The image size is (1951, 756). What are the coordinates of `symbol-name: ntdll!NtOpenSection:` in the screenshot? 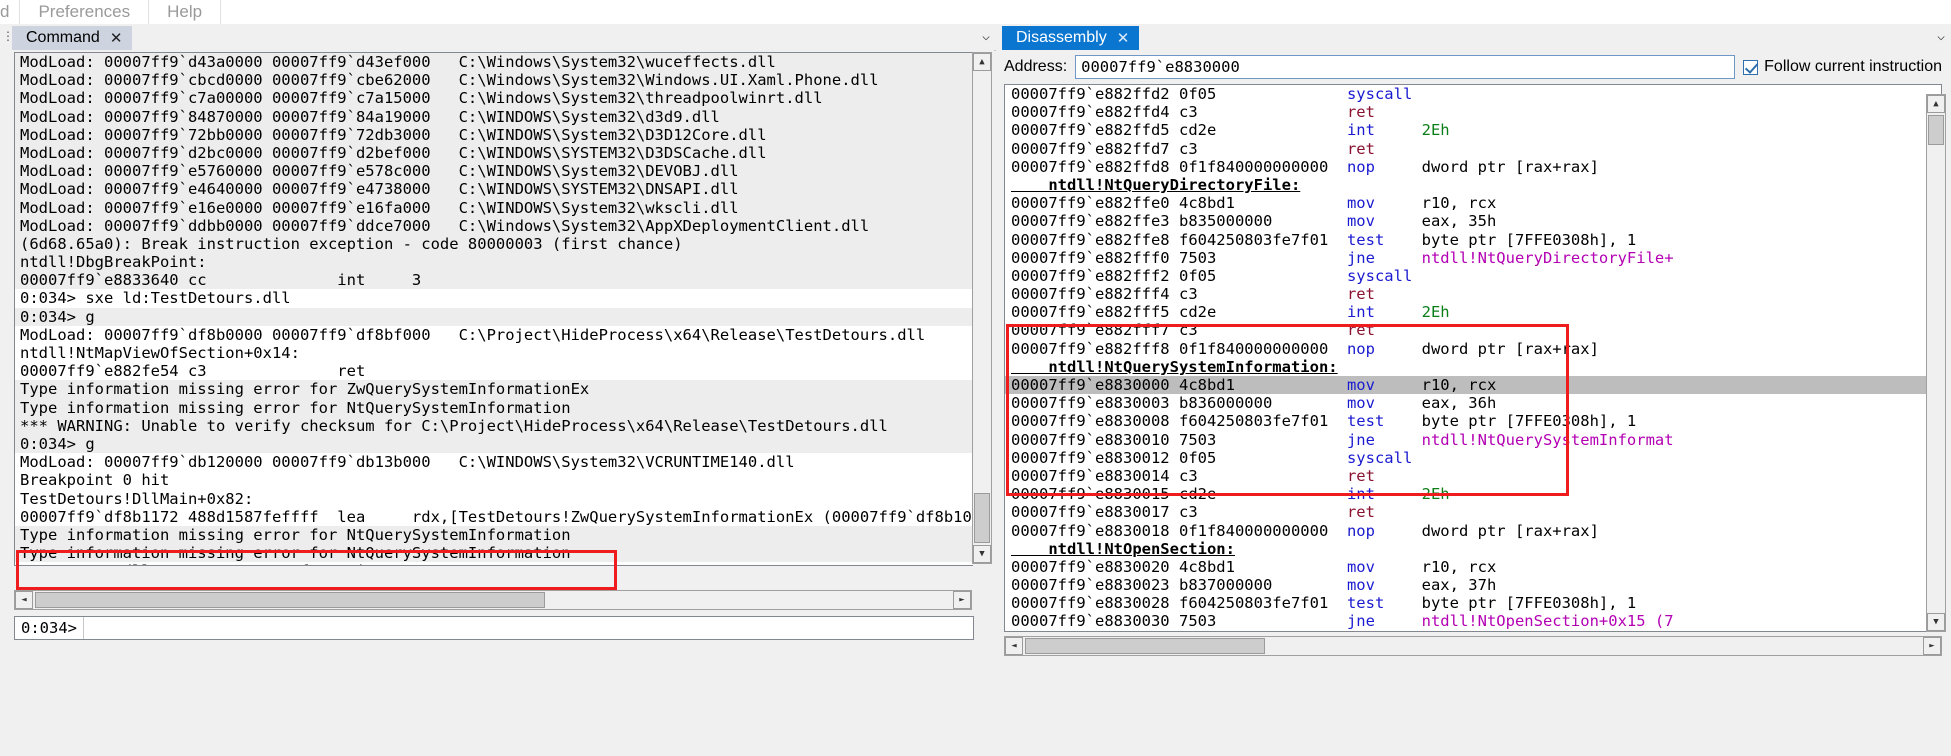 It's located at (1123, 548).